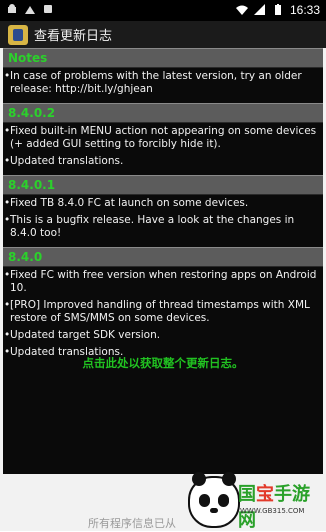 This screenshot has height=532, width=326. What do you see at coordinates (272, 511) in the screenshot?
I see `watermark-url: WWW.GB315.COM` at bounding box center [272, 511].